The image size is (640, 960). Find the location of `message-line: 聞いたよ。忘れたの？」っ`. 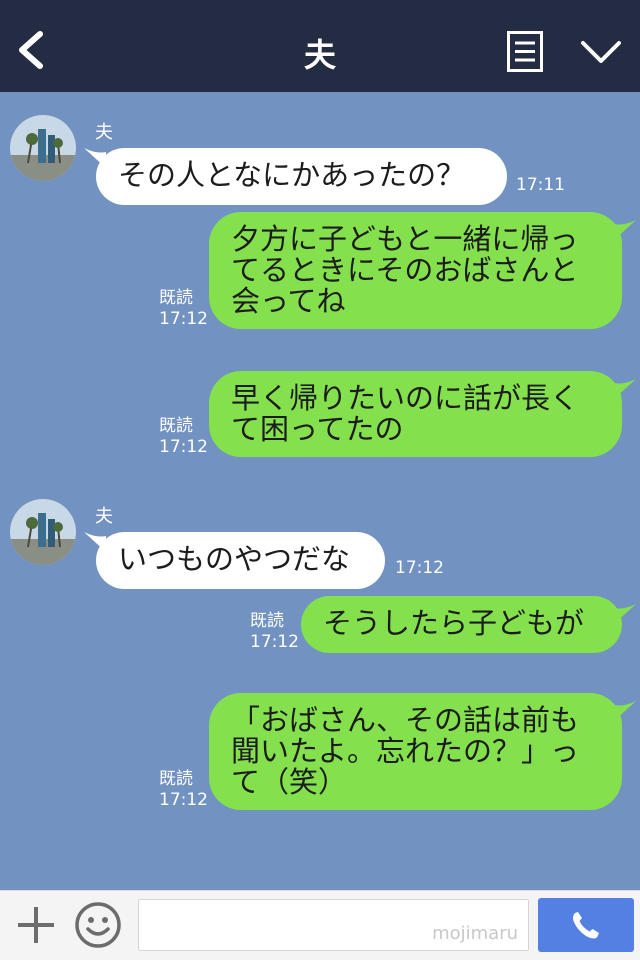

message-line: 聞いたよ。忘れたの？」っ is located at coordinates (405, 751).